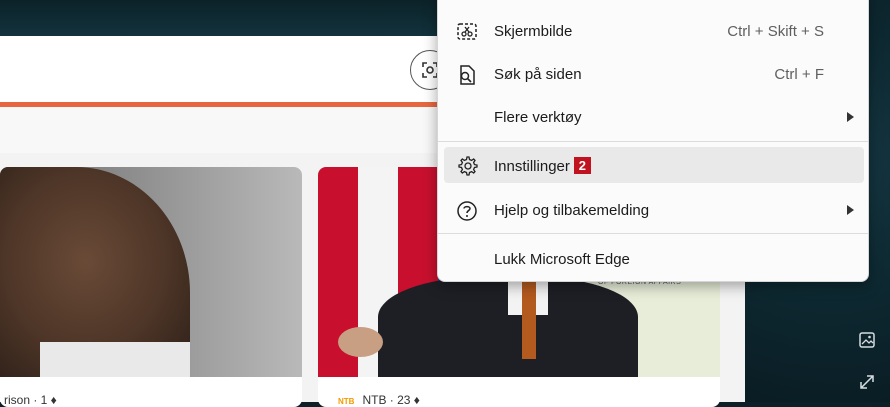 The height and width of the screenshot is (407, 890). What do you see at coordinates (867, 342) in the screenshot?
I see `background-image-icon` at bounding box center [867, 342].